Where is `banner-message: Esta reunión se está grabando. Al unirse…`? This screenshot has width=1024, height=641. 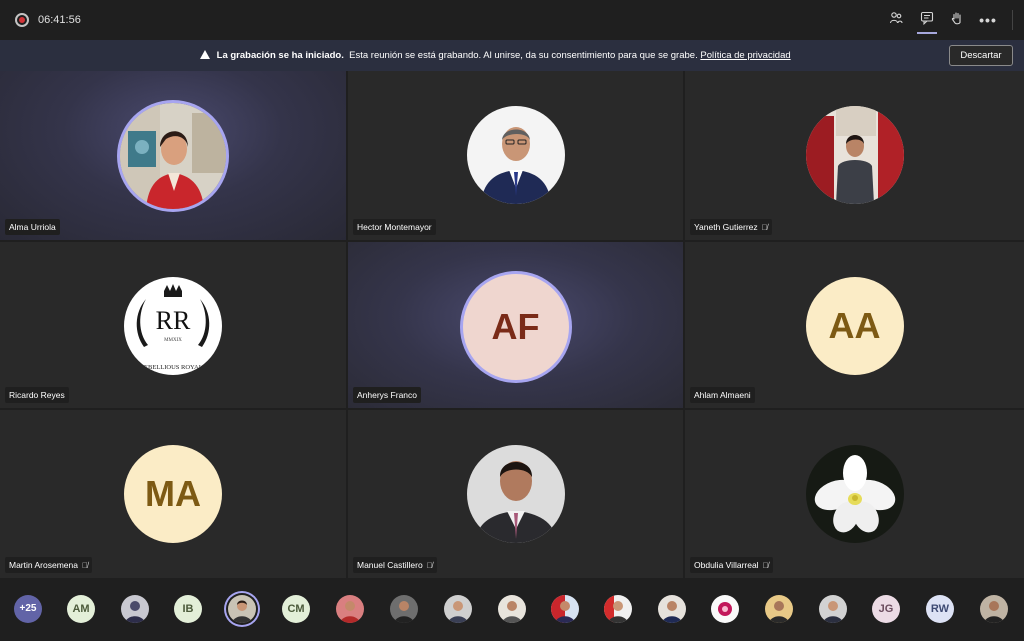 banner-message: Esta reunión se está grabando. Al unirse… is located at coordinates (523, 55).